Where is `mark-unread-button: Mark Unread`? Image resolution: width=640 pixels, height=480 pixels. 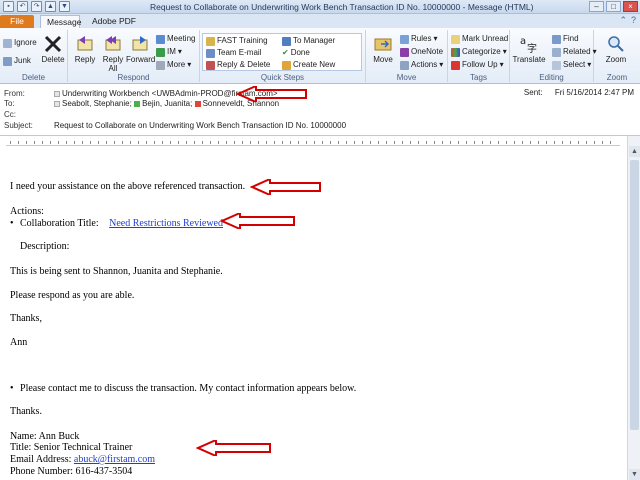
mark-unread-button: Mark Unread is located at coordinates (479, 39).